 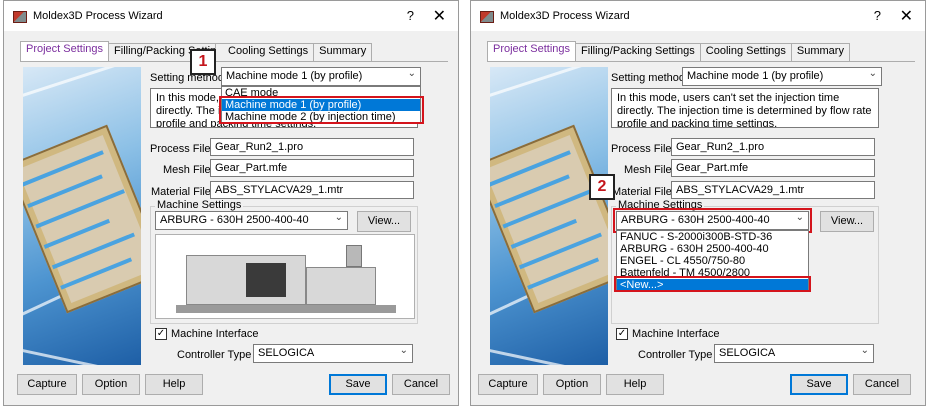 What do you see at coordinates (712, 285) in the screenshot?
I see `dropdown-option-new: <New...>` at bounding box center [712, 285].